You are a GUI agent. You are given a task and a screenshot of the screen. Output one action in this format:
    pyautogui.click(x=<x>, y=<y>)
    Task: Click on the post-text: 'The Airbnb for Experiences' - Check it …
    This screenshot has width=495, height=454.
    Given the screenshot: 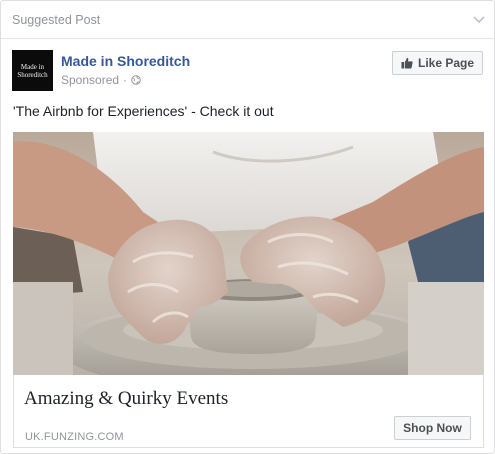 What is the action you would take?
    pyautogui.click(x=143, y=111)
    